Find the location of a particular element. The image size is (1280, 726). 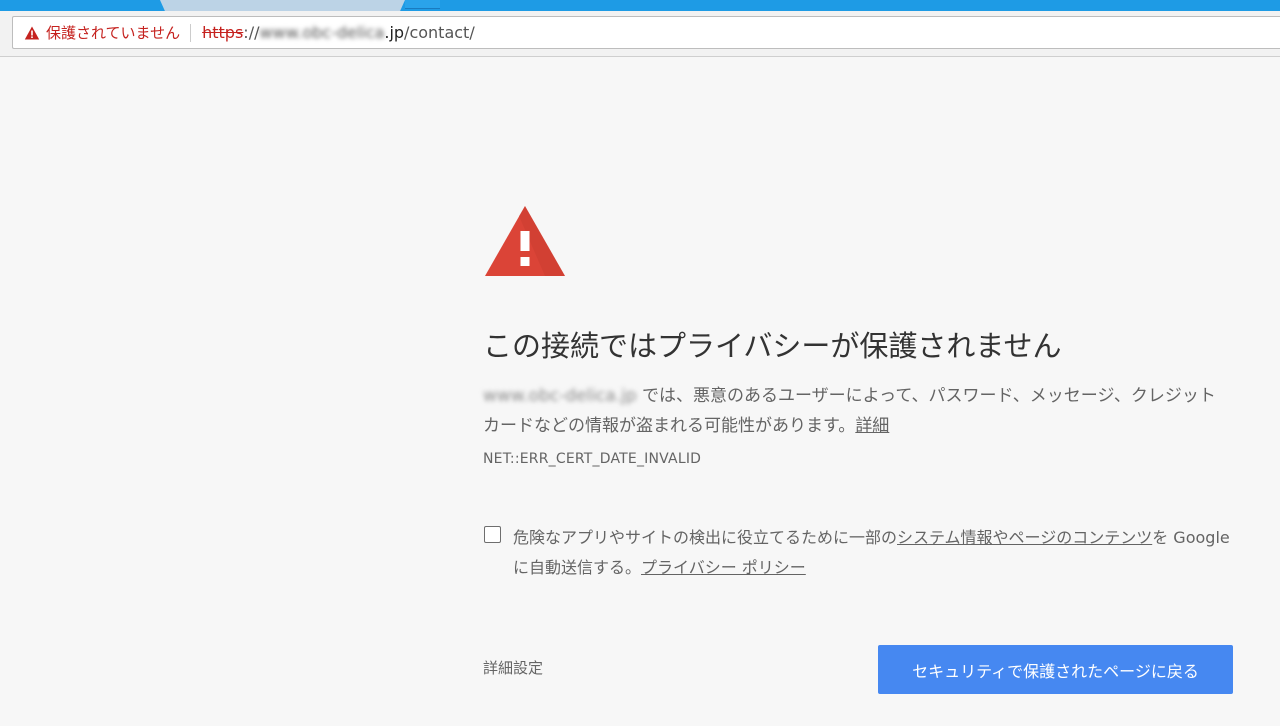

error-triangle-icon is located at coordinates (525, 241).